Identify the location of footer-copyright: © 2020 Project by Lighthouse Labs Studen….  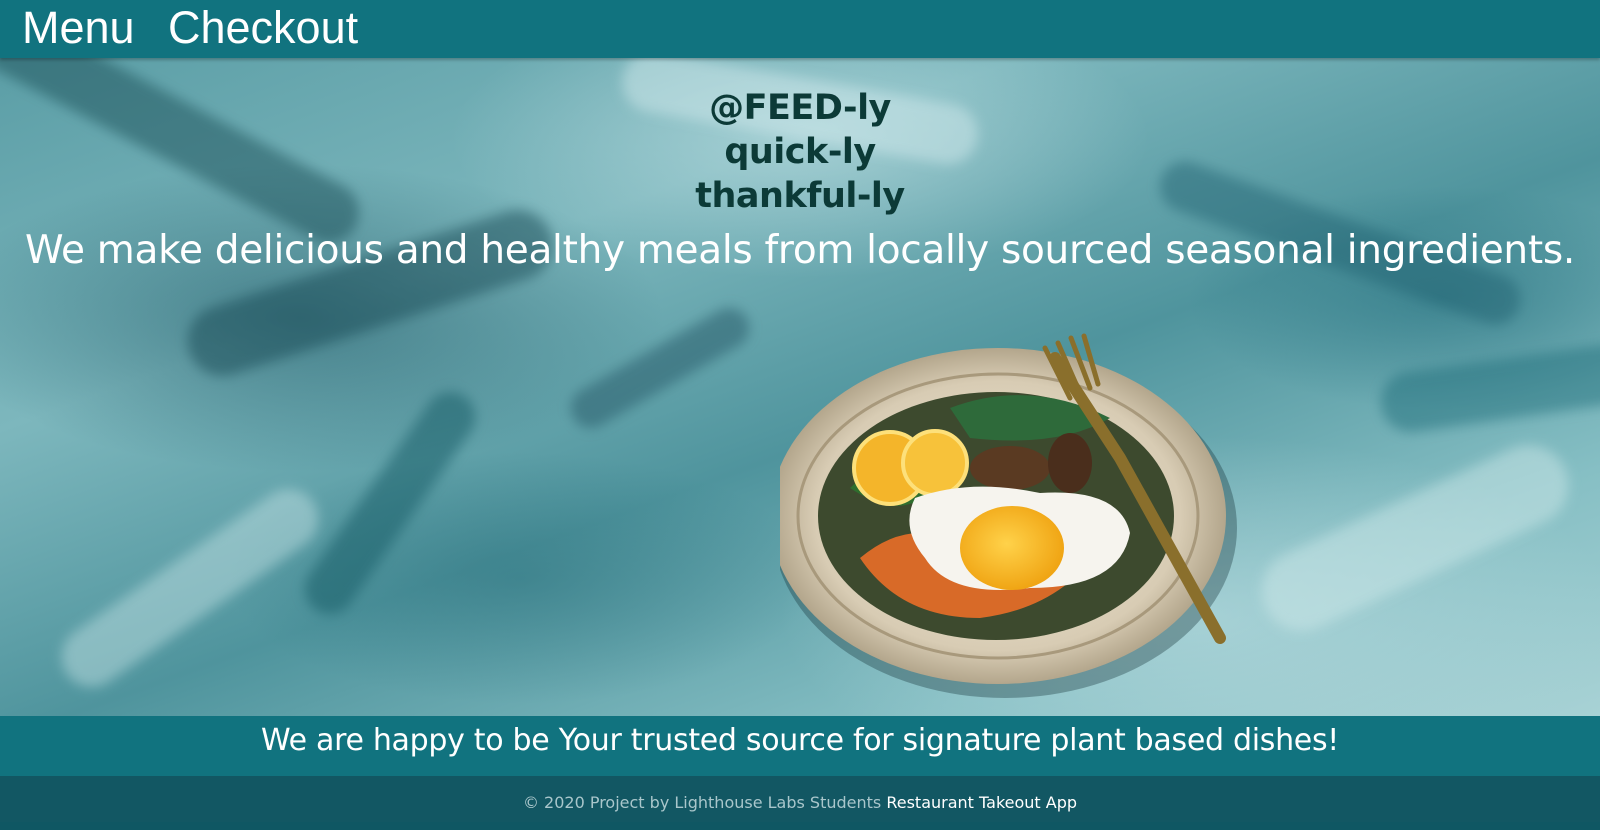
(702, 802).